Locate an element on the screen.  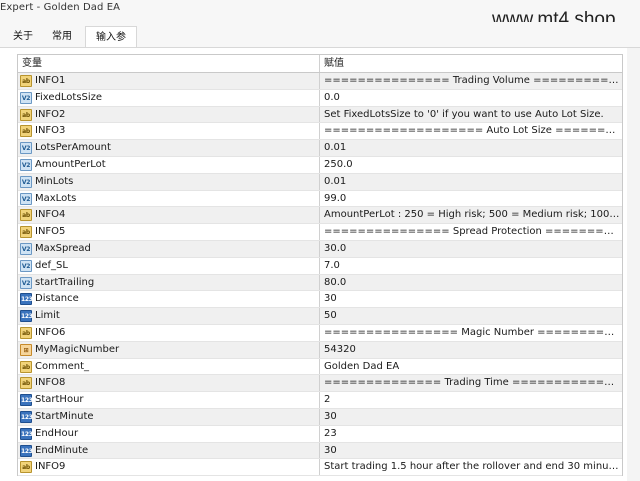
table-row: 123 EndMinute 30 is located at coordinates (320, 451).